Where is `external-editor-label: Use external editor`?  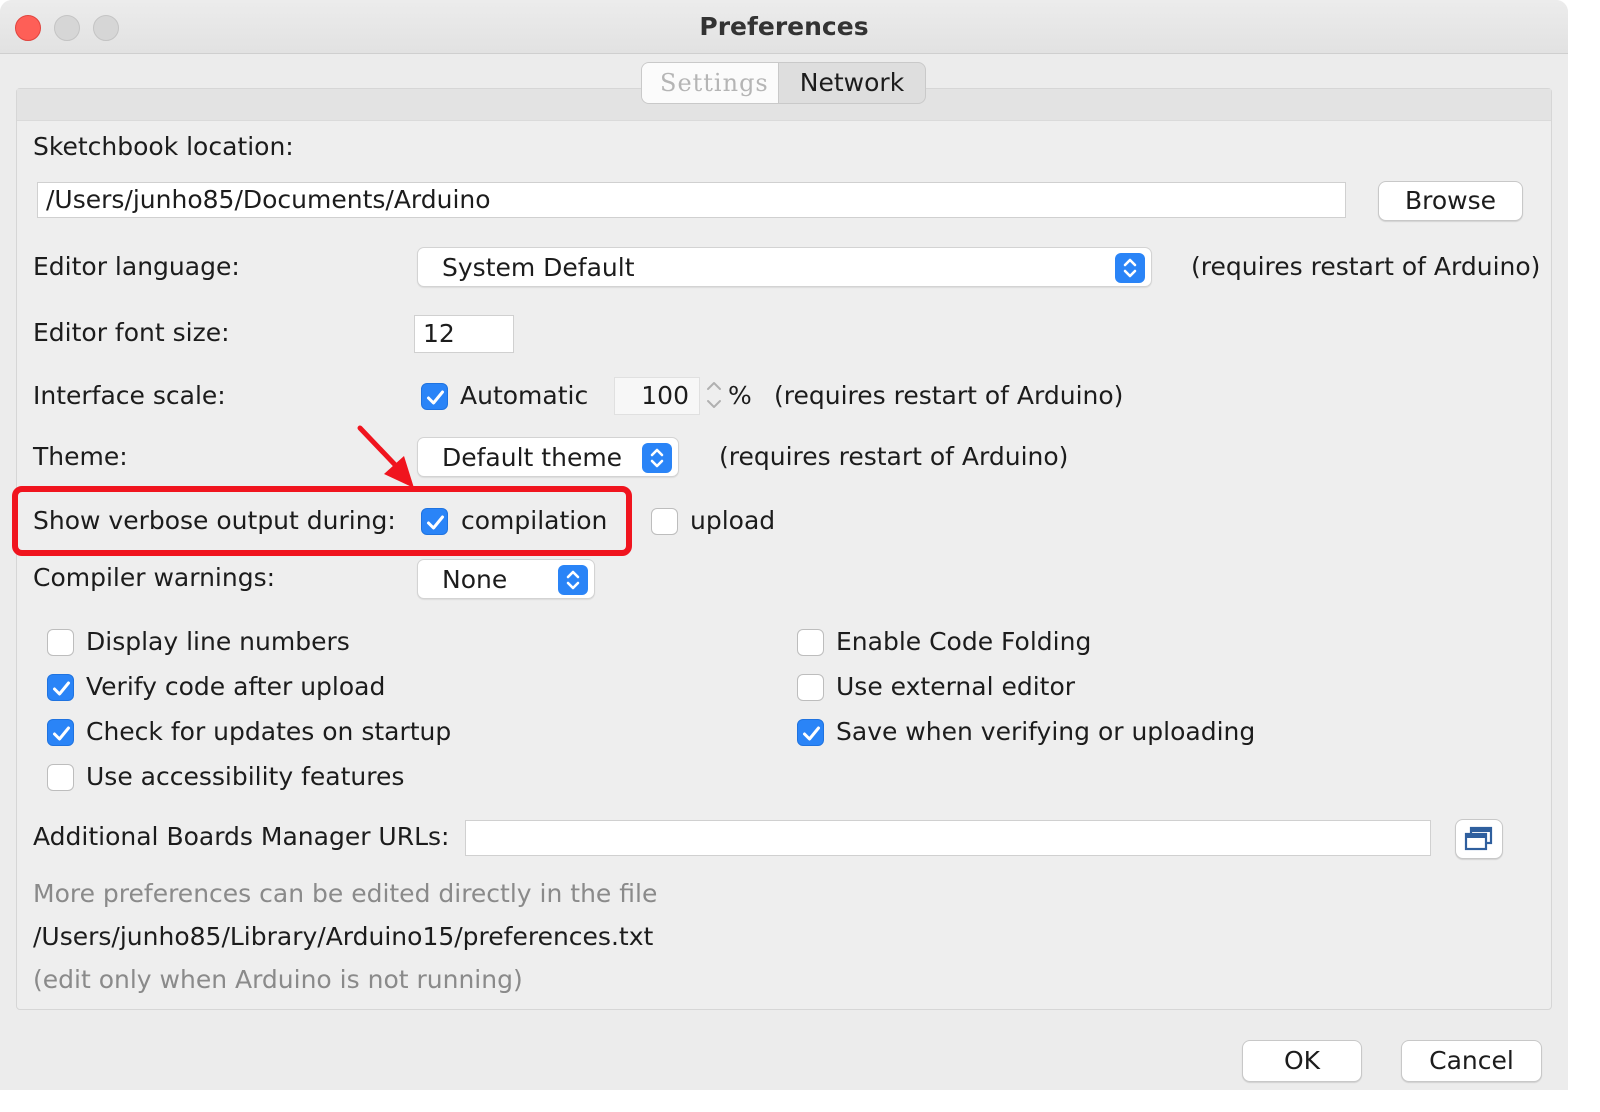
external-editor-label: Use external editor is located at coordinates (956, 686).